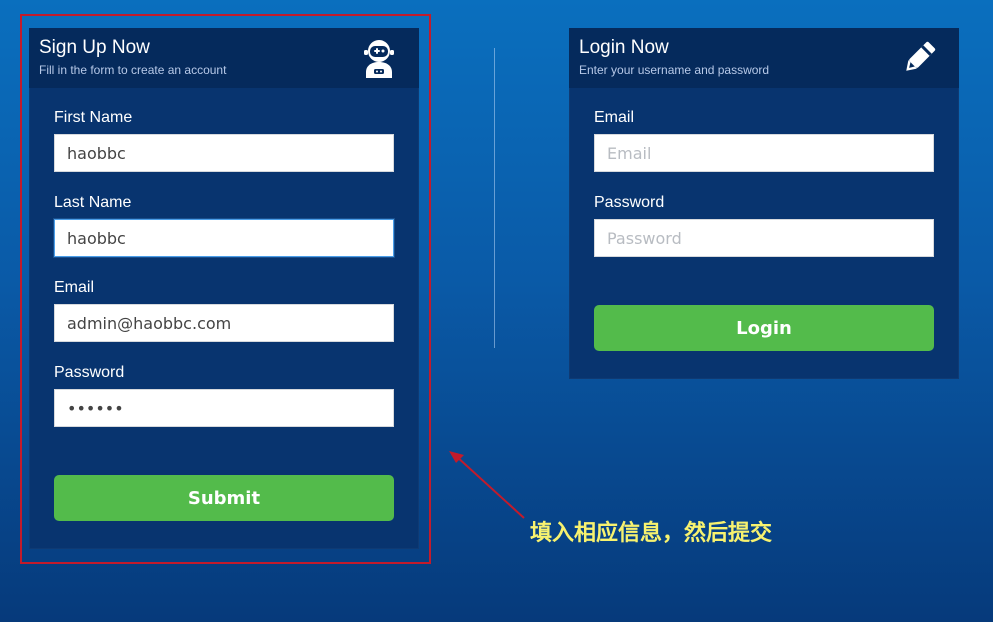 The height and width of the screenshot is (622, 993). What do you see at coordinates (614, 117) in the screenshot?
I see `login-email-label: Email` at bounding box center [614, 117].